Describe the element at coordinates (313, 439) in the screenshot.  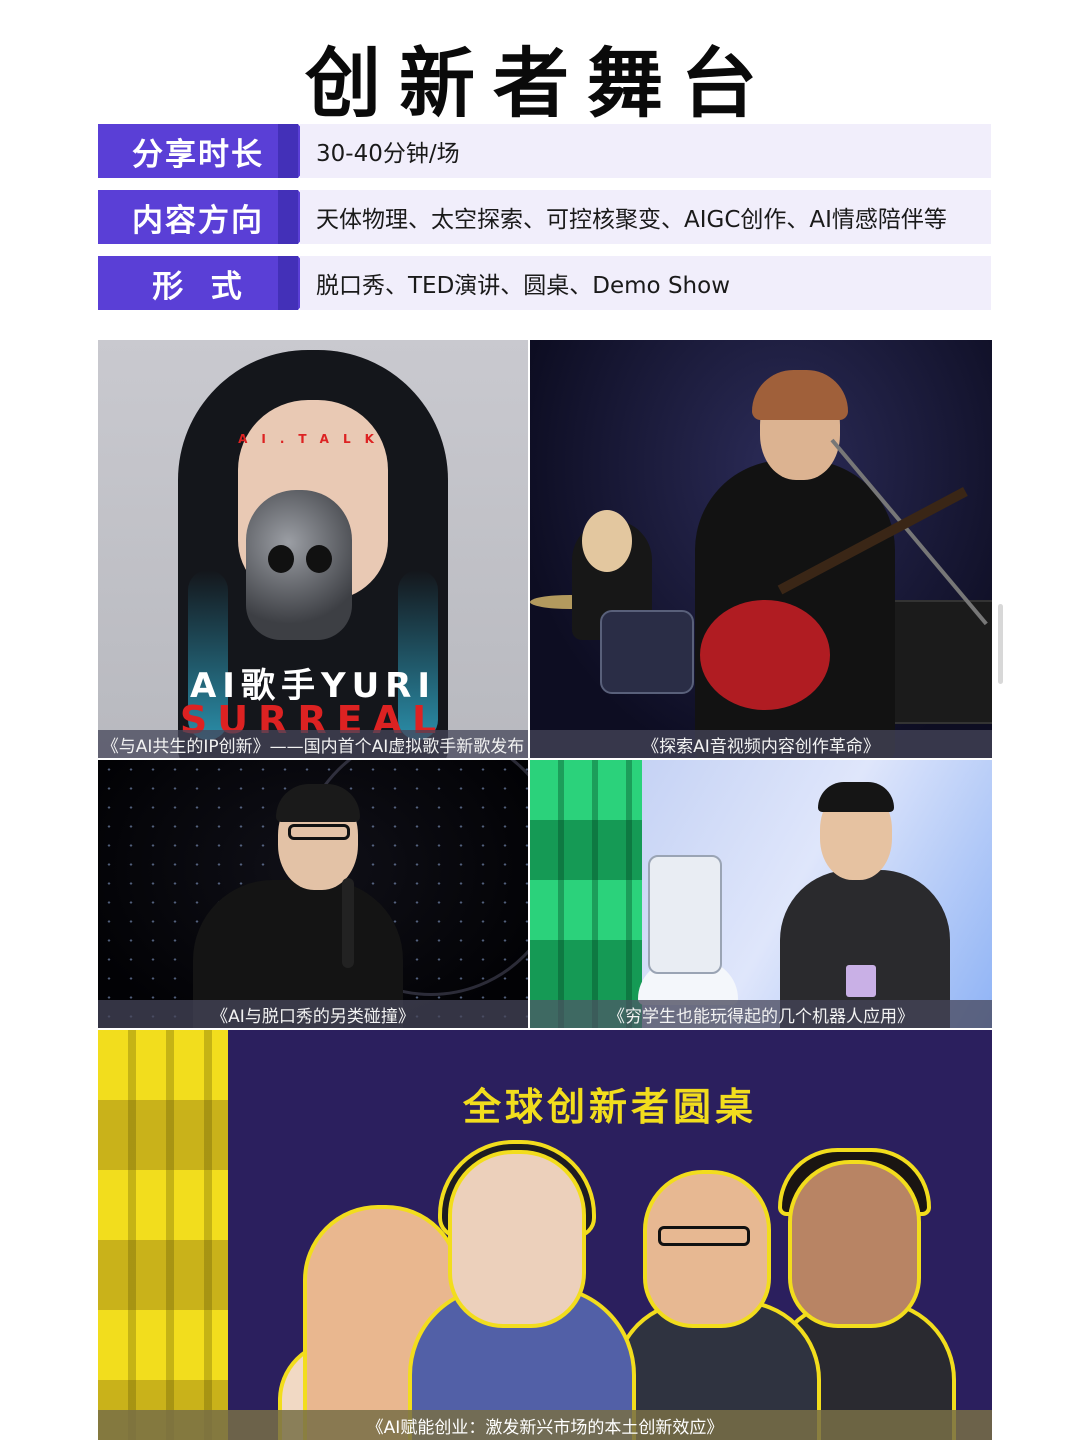
I see `poster-brand-small: AI.TALK` at that location.